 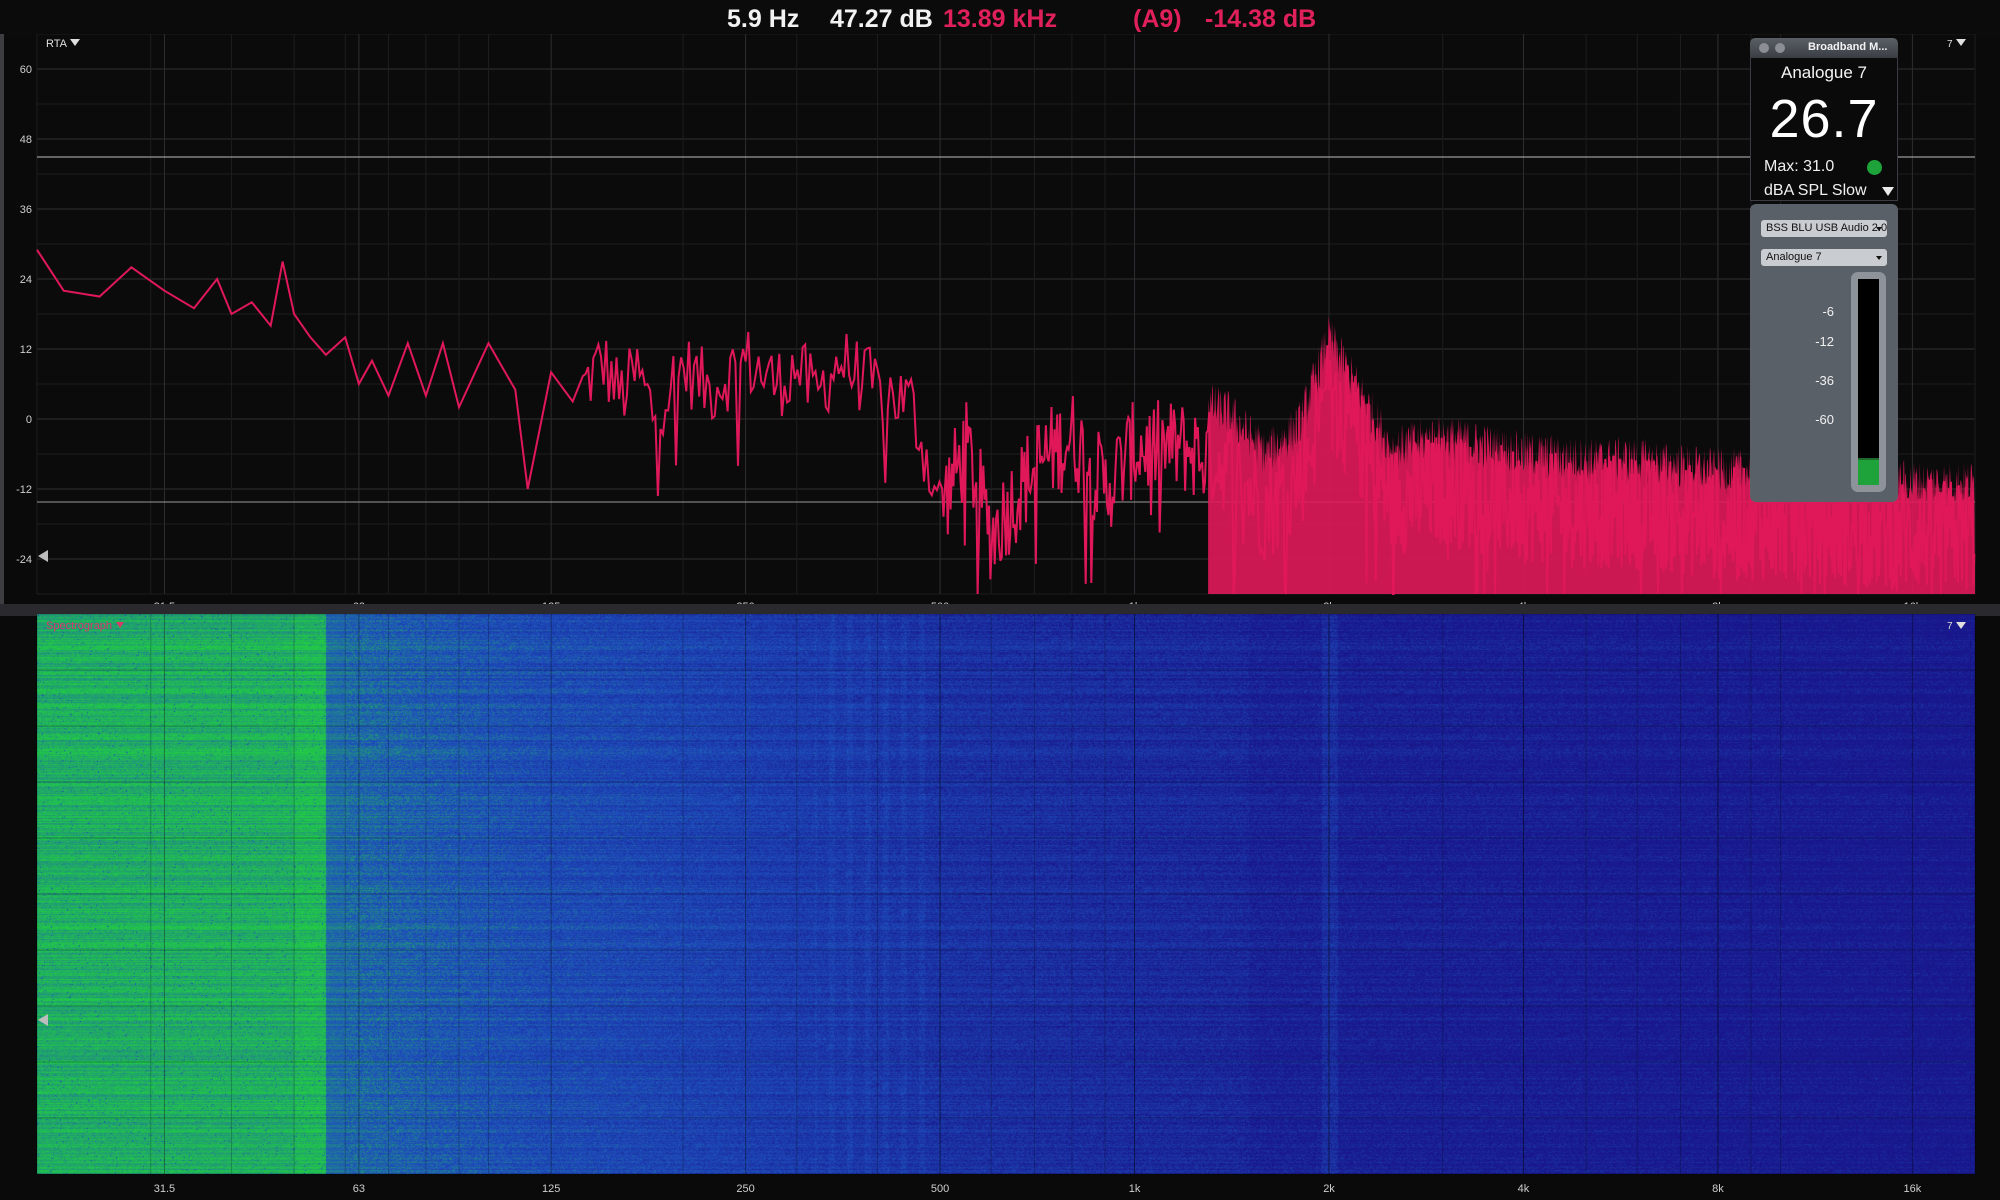 What do you see at coordinates (1780, 48) in the screenshot?
I see `window-minimize-icon` at bounding box center [1780, 48].